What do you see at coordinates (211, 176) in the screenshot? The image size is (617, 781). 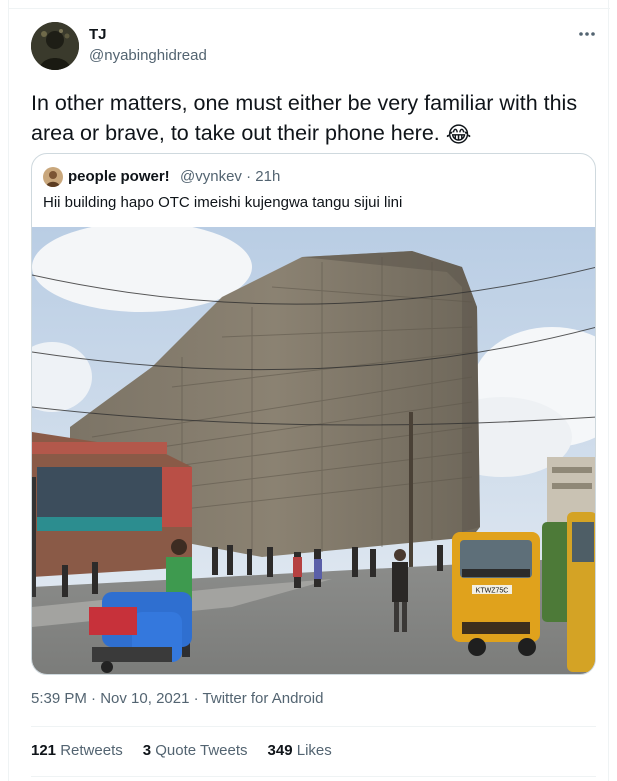 I see `quoted-handle: @vynkev` at bounding box center [211, 176].